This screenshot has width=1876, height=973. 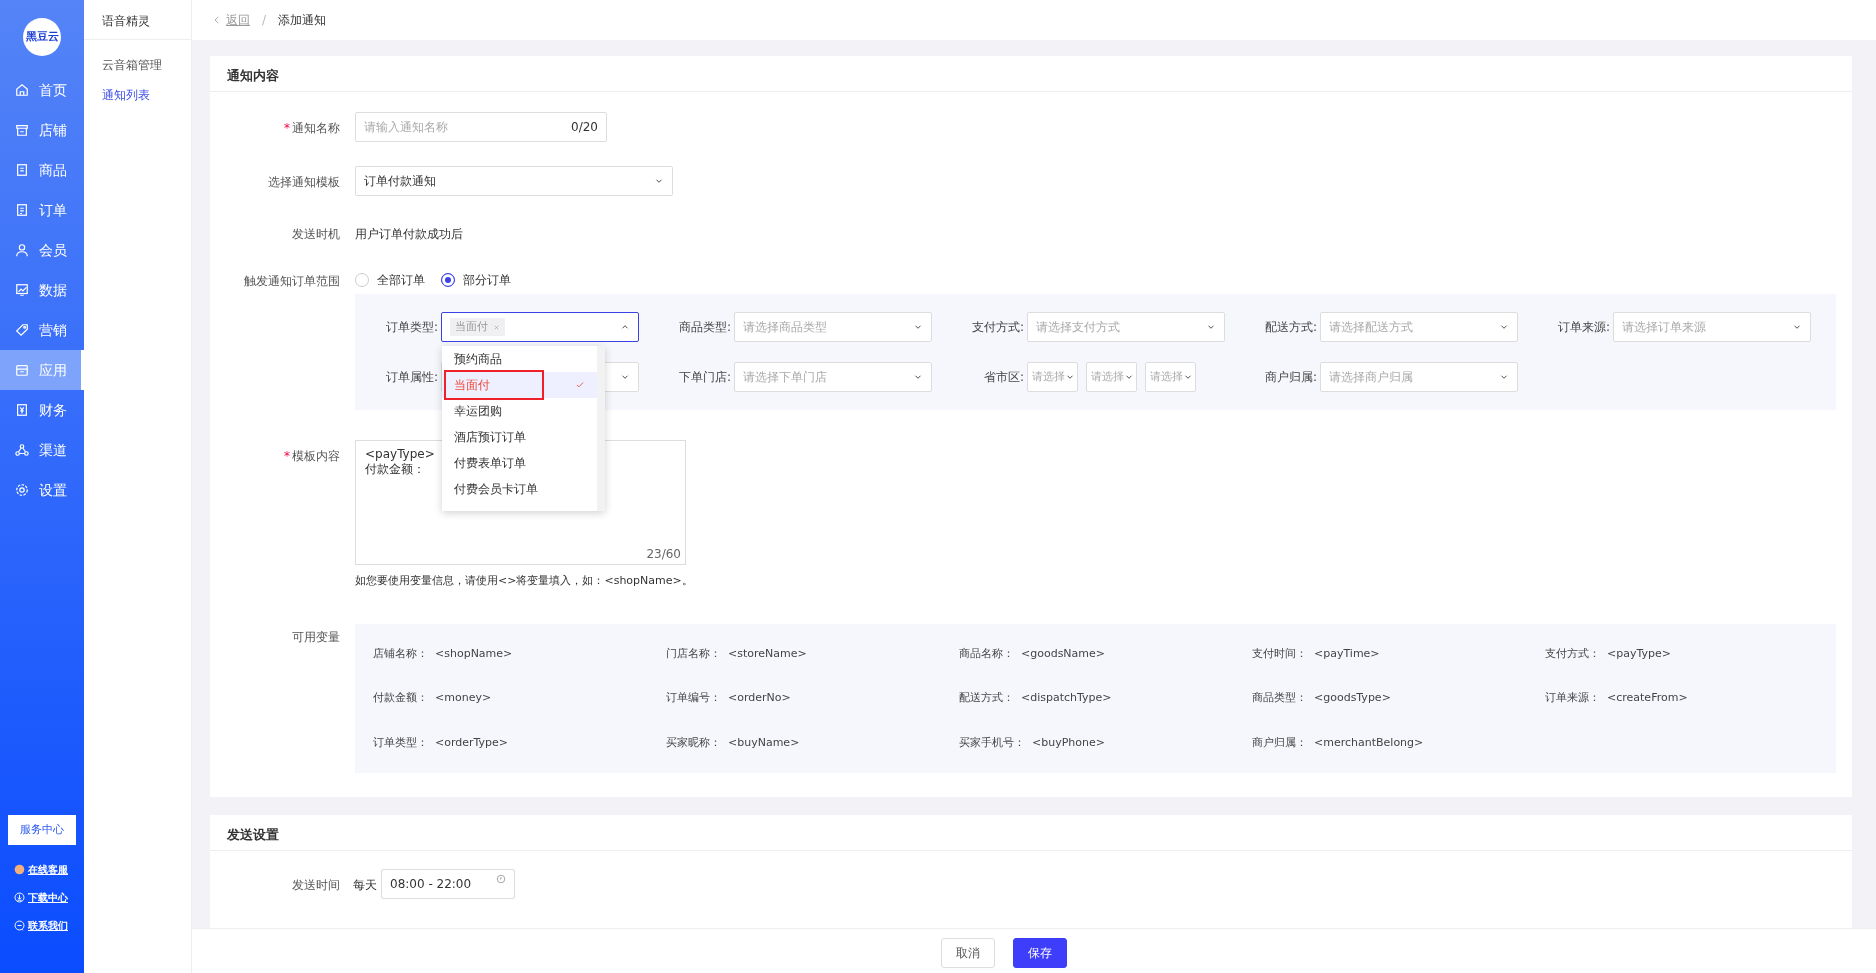 What do you see at coordinates (42, 410) in the screenshot?
I see `nav-item: 财务` at bounding box center [42, 410].